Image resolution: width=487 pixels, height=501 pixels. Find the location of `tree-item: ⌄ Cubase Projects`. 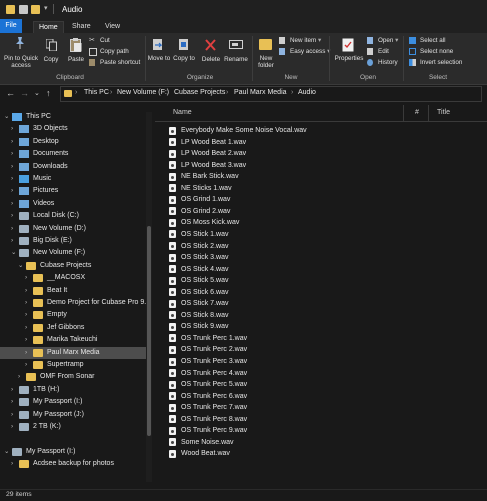

tree-item: ⌄ Cubase Projects is located at coordinates (73, 266).